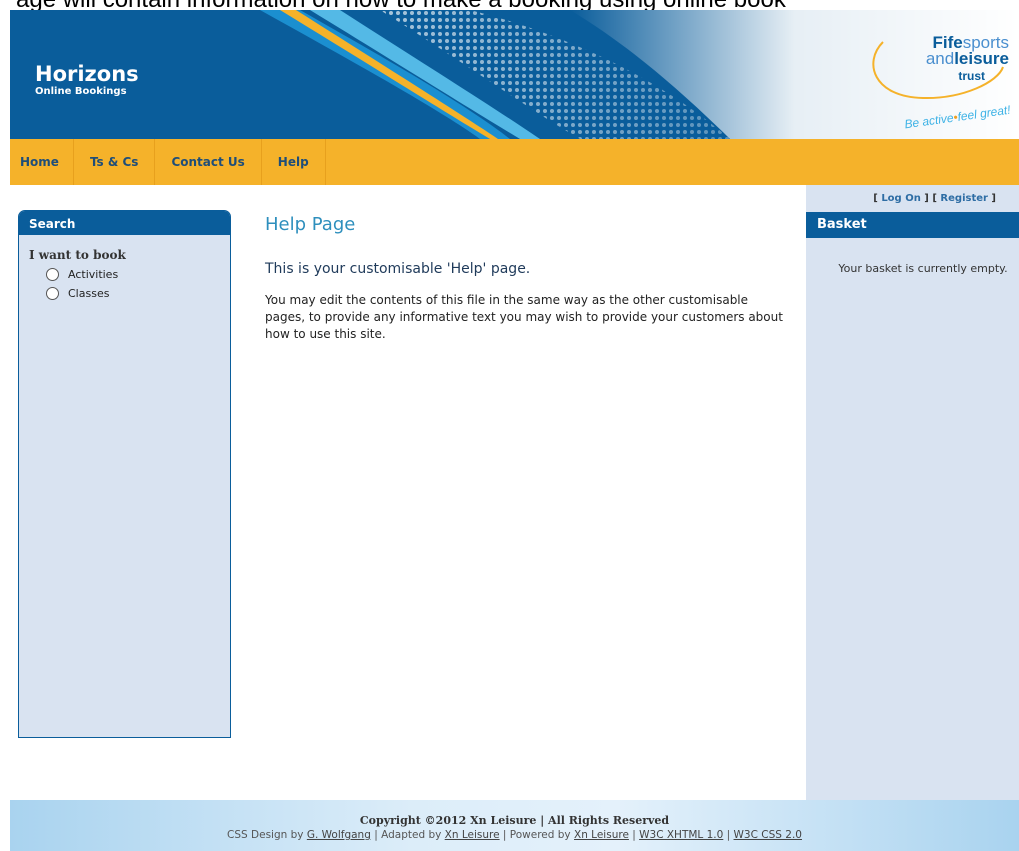 This screenshot has width=1019, height=851. What do you see at coordinates (89, 293) in the screenshot?
I see `radio-classes-label: Classes` at bounding box center [89, 293].